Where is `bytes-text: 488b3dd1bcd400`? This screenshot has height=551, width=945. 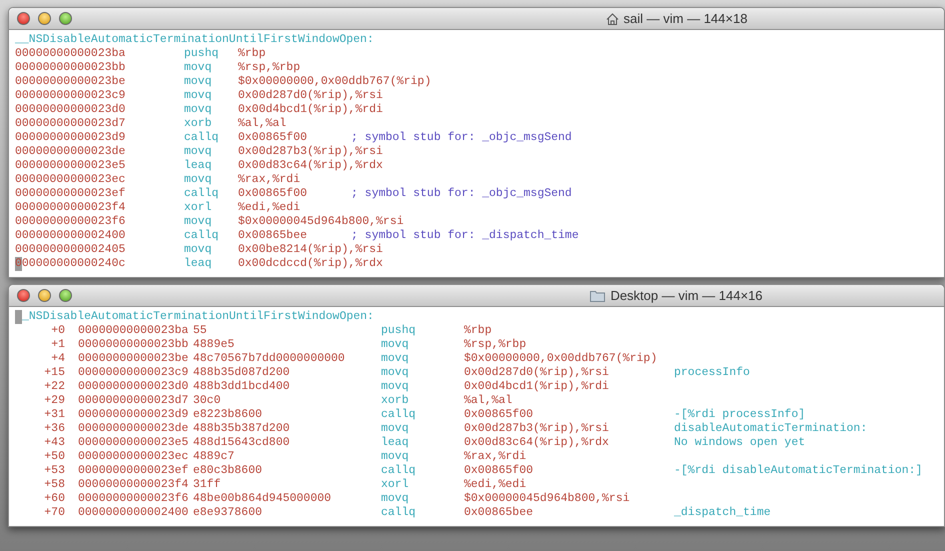 bytes-text: 488b3dd1bcd400 is located at coordinates (241, 387).